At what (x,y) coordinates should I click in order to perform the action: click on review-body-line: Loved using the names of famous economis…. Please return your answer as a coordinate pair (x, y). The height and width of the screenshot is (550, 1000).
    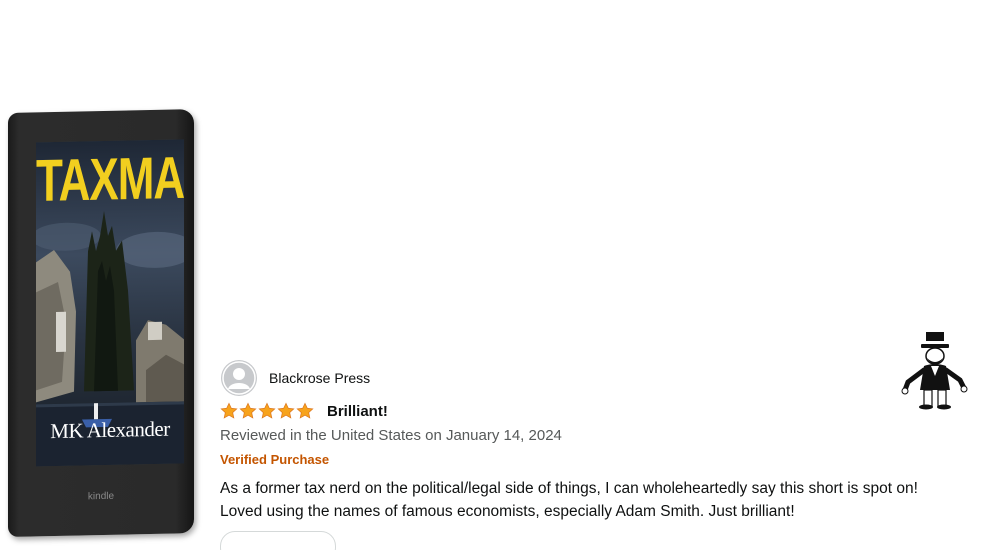
    Looking at the image, I should click on (507, 511).